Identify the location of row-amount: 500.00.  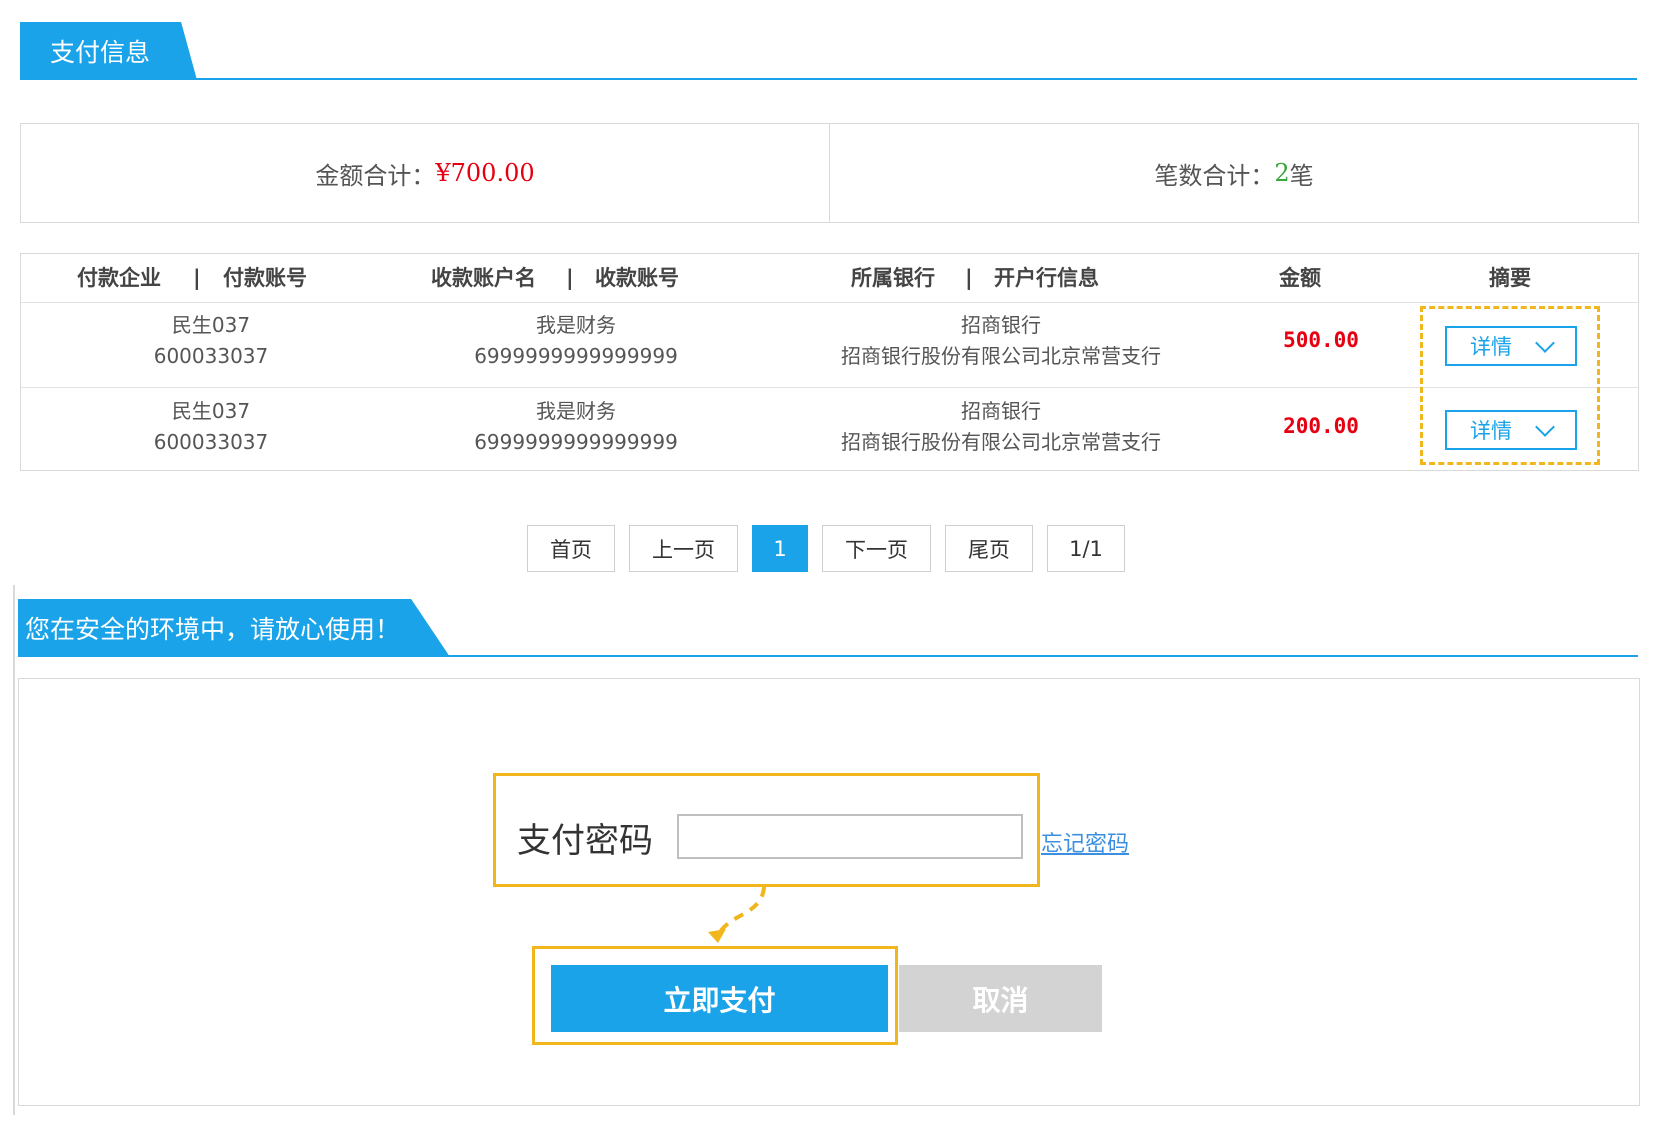
(1321, 340).